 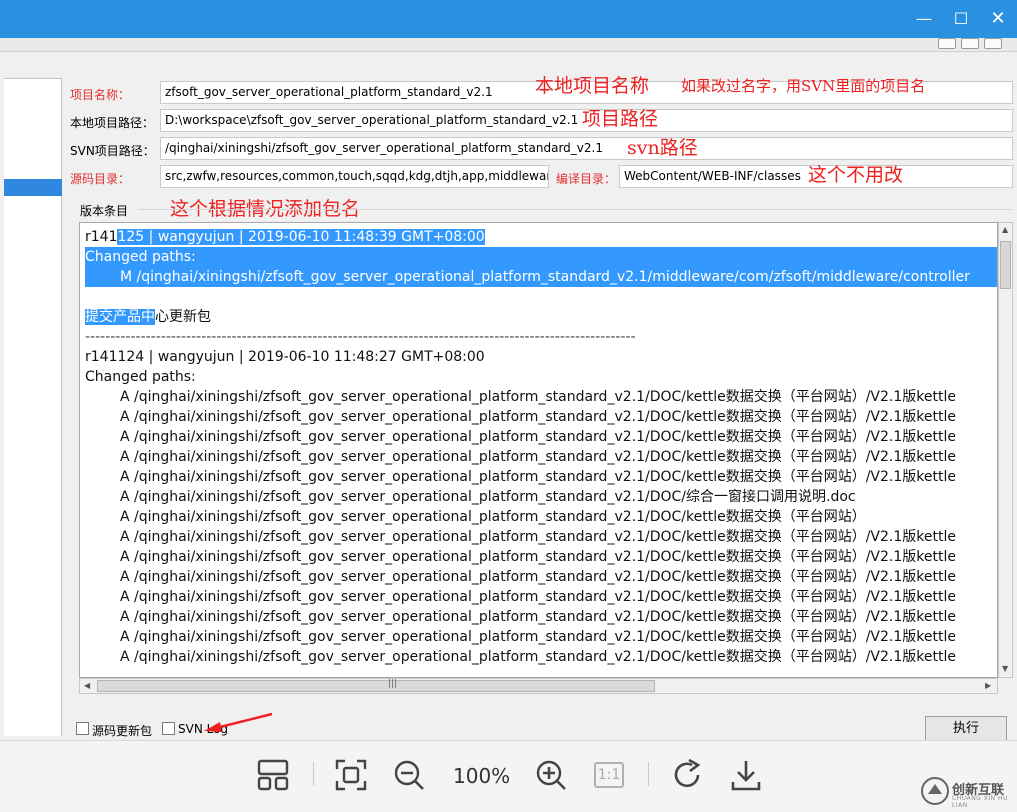 I want to click on log-entry-rev: r141, so click(x=101, y=237).